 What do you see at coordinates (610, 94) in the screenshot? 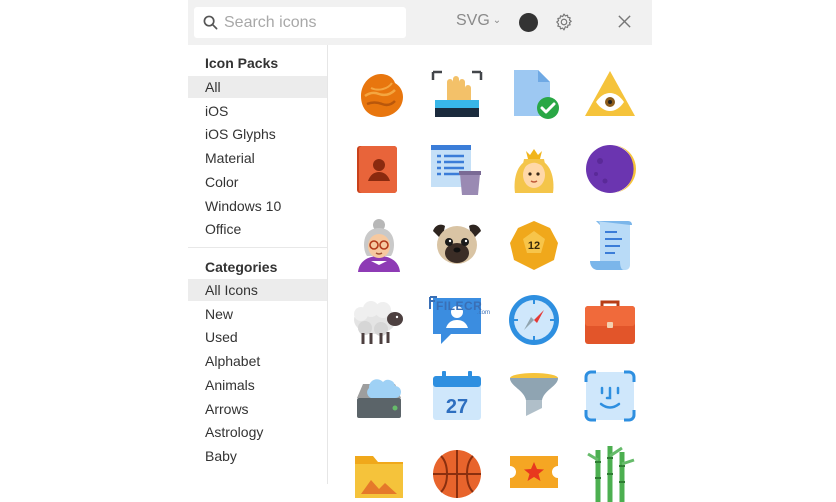
I see `eye-of-providence-icon` at bounding box center [610, 94].